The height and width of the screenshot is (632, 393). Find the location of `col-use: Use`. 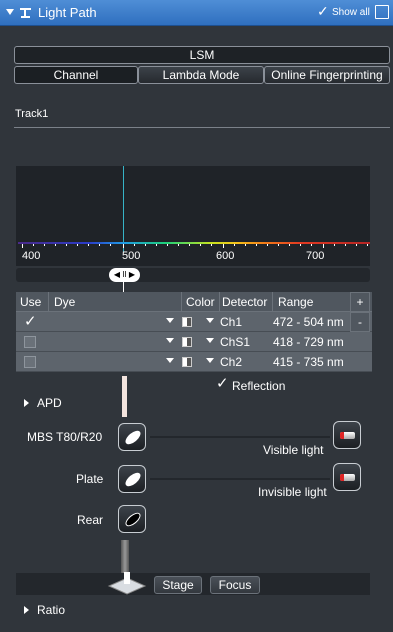

col-use: Use is located at coordinates (31, 302).